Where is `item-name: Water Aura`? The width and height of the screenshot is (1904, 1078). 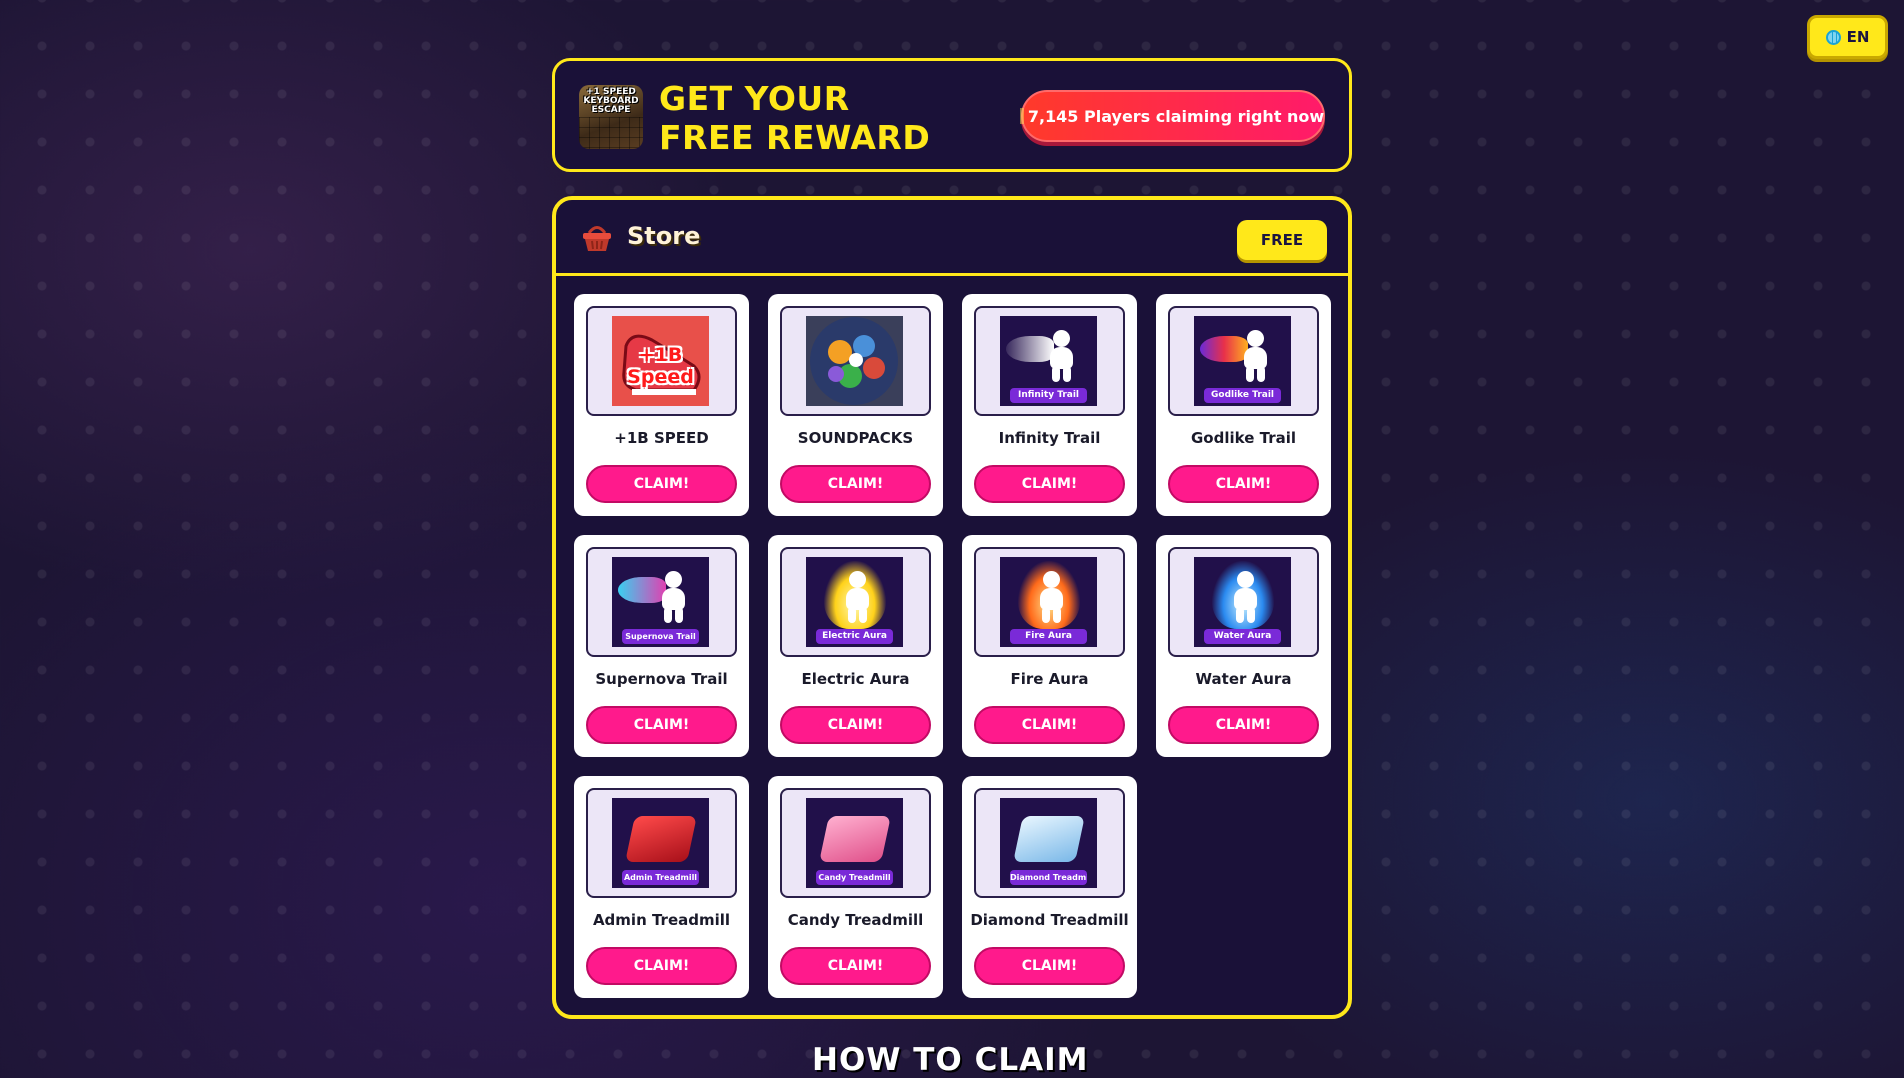 item-name: Water Aura is located at coordinates (1243, 679).